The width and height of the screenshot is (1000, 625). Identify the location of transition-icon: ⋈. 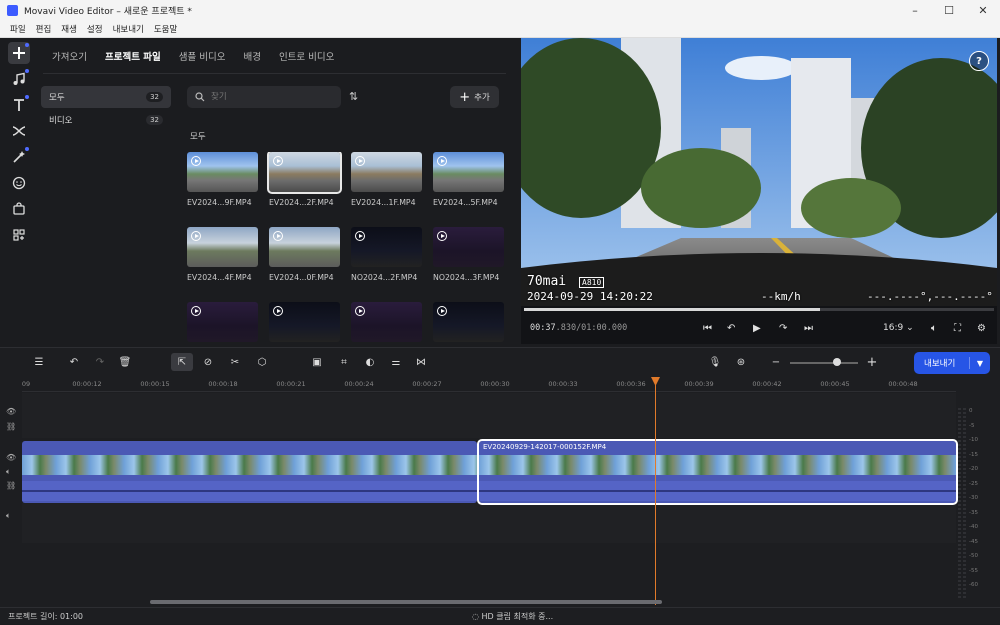
(421, 362).